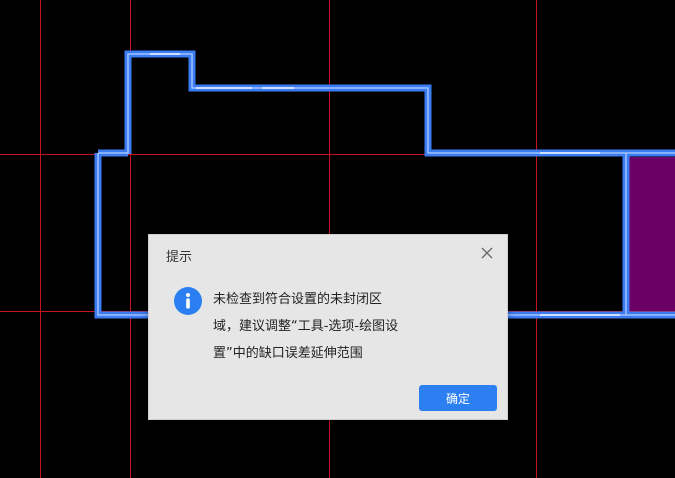 This screenshot has height=478, width=675. I want to click on info-icon, so click(188, 301).